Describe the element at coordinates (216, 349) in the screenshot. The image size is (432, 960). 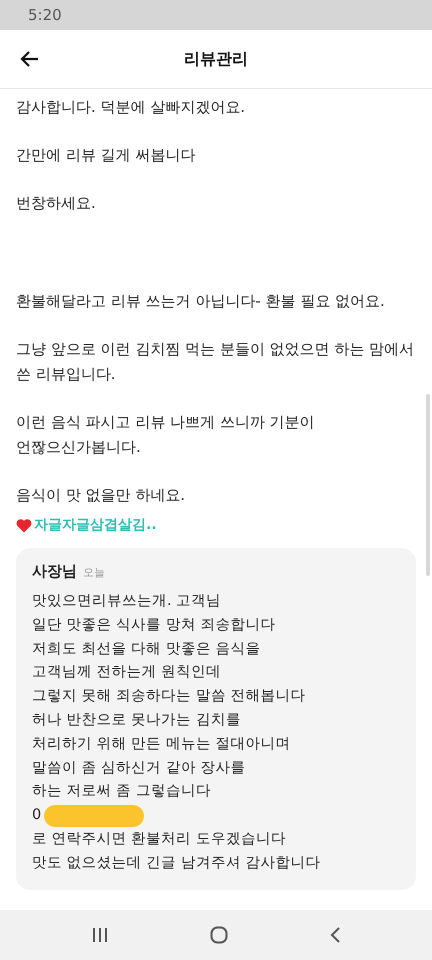
I see `review-text: 그냥 앞으로 이런 김치찜 먹는 분들이 없었으면 하는 맘에서` at that location.